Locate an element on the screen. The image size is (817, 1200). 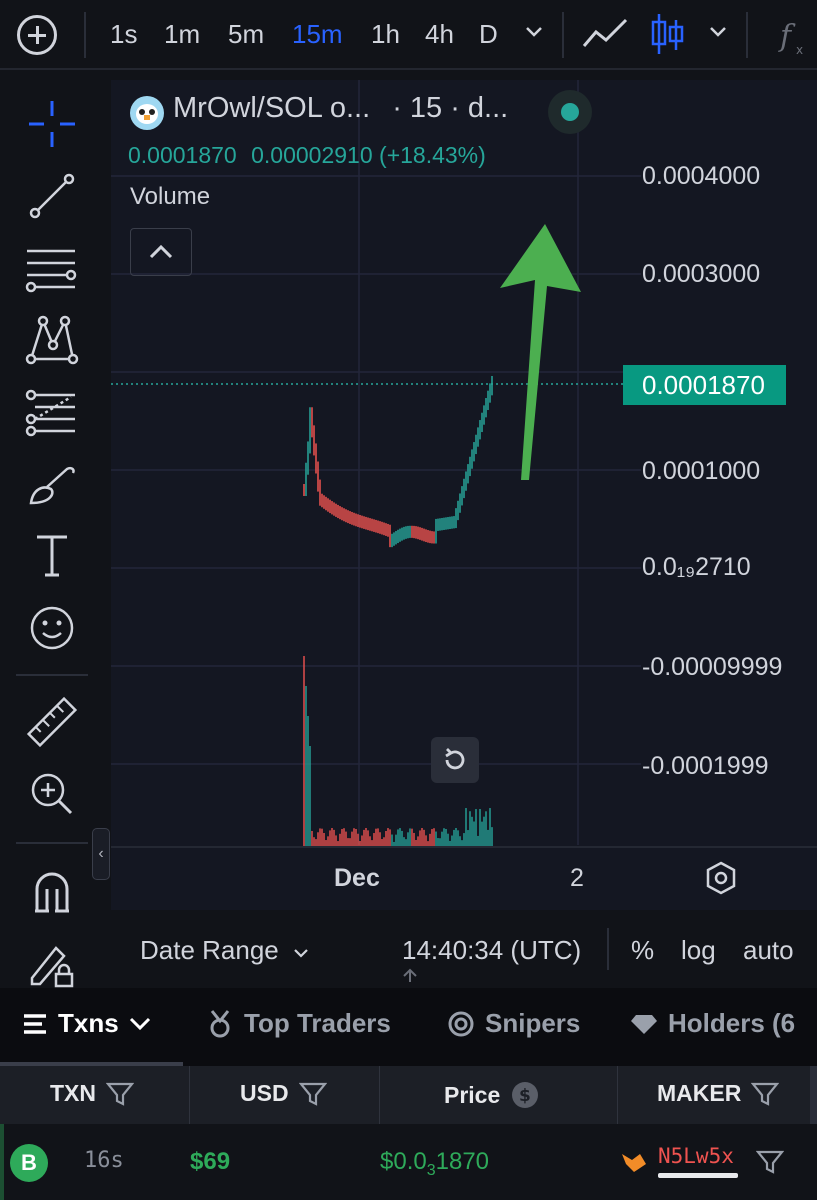
column-usd: USD is located at coordinates (283, 1093).